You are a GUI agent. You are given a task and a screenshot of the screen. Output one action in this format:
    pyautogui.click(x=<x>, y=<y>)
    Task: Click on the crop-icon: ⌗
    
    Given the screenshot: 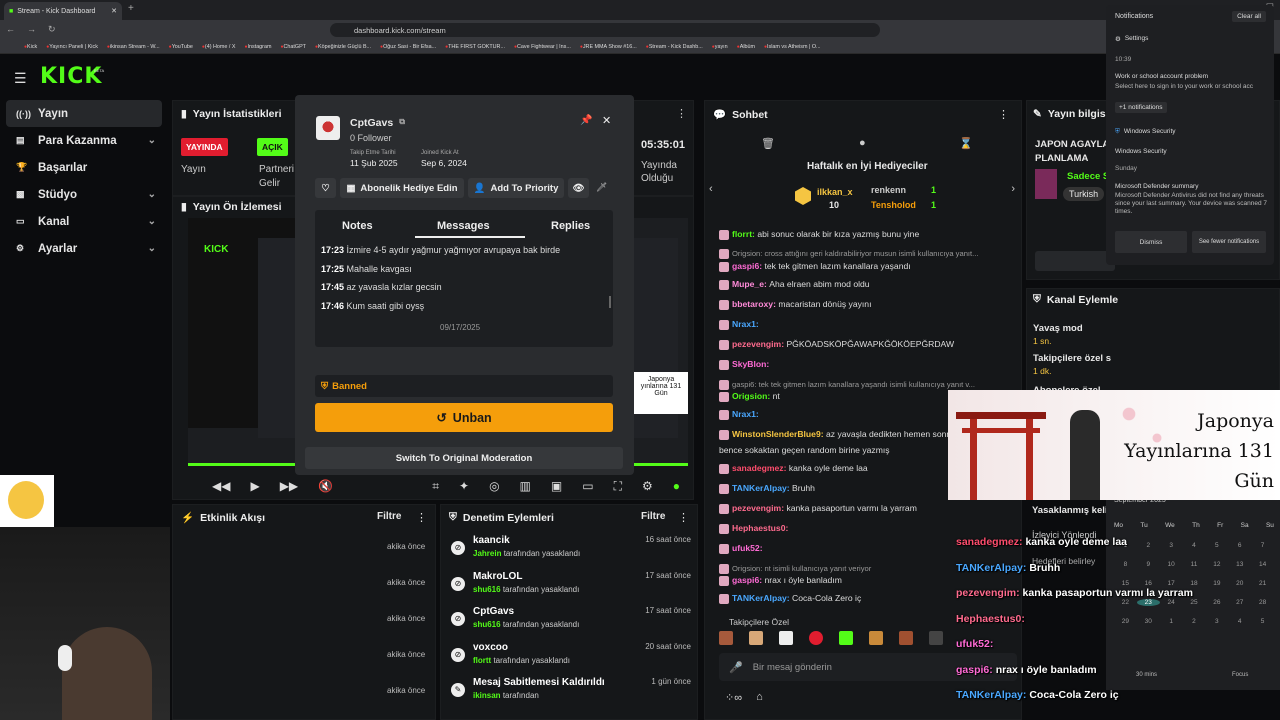 What is the action you would take?
    pyautogui.click(x=435, y=486)
    